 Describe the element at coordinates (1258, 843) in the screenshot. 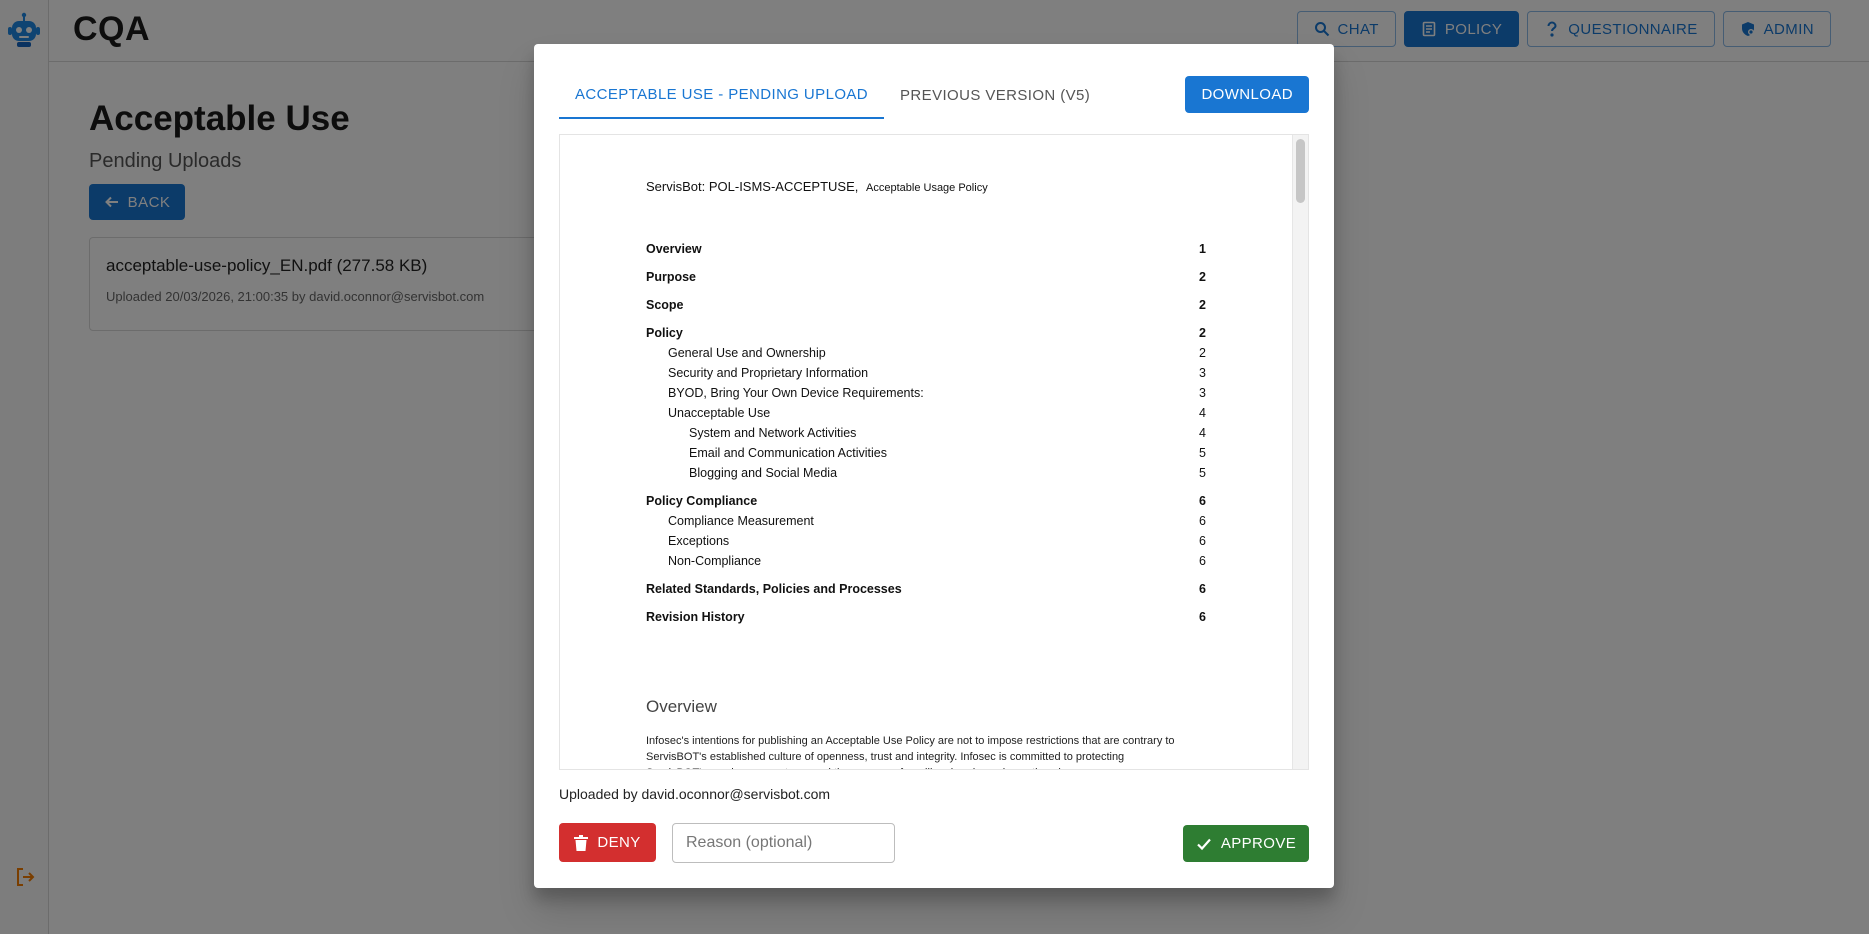

I see `approve-button-label: APPROVE` at that location.